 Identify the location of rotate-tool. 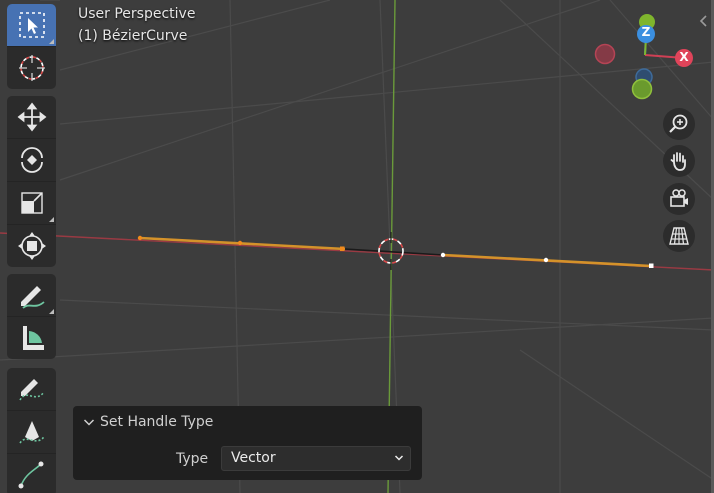
(31, 159).